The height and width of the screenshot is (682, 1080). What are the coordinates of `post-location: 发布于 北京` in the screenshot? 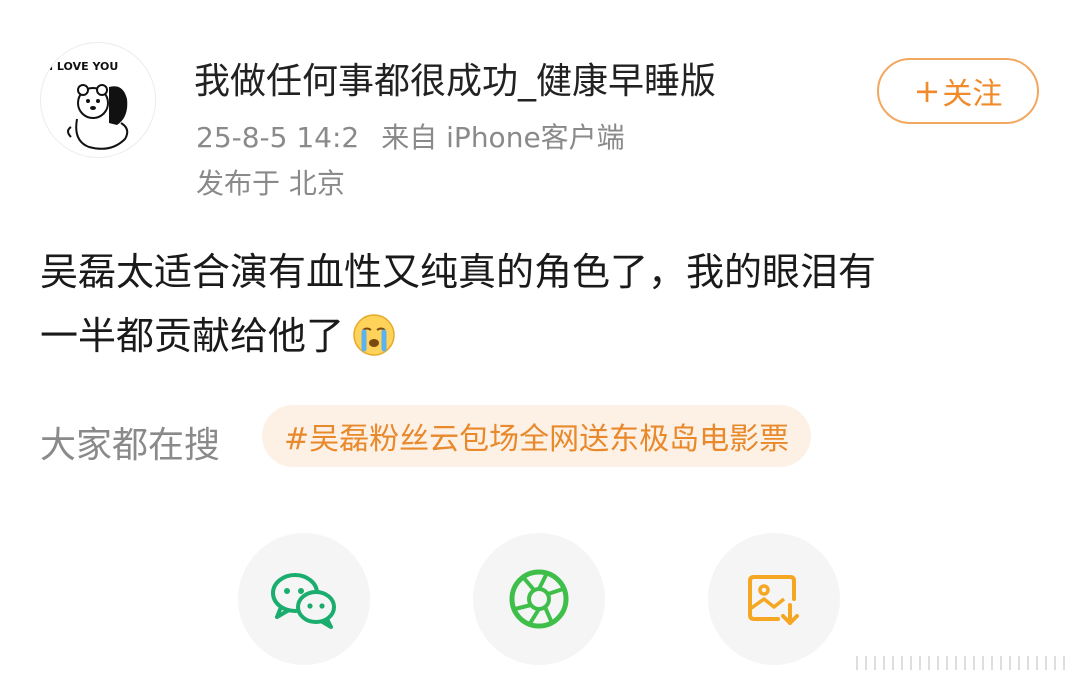 It's located at (270, 183).